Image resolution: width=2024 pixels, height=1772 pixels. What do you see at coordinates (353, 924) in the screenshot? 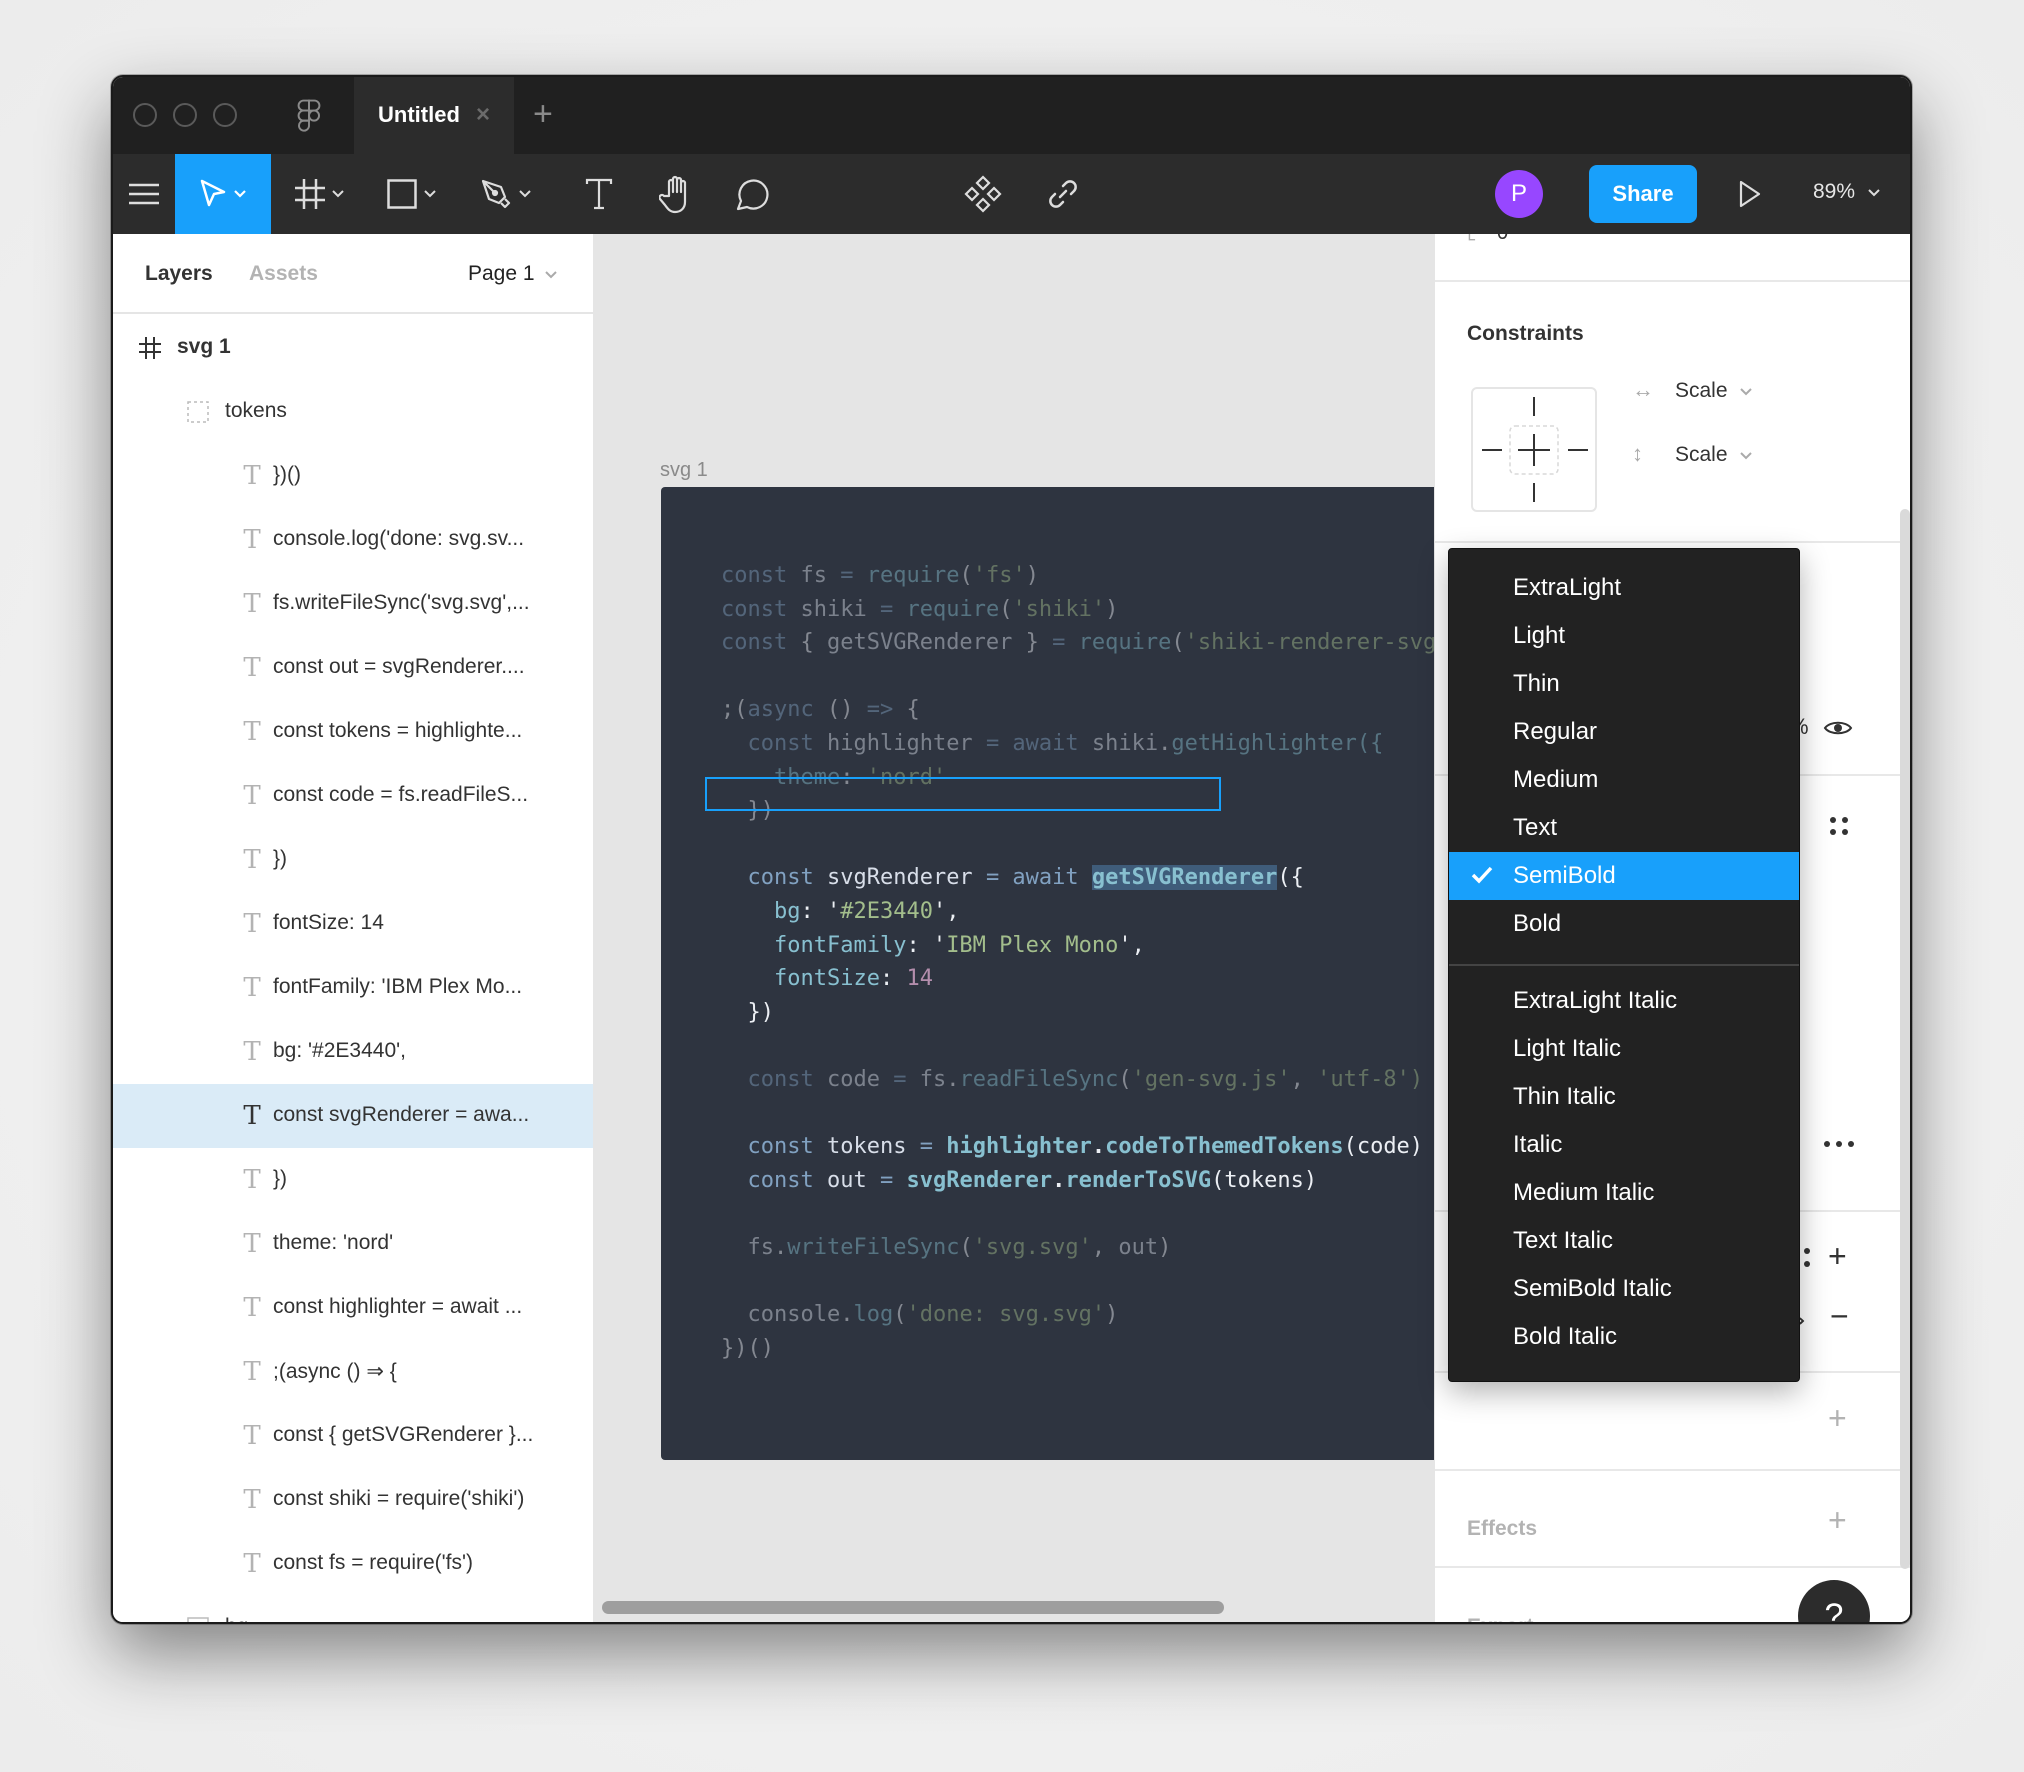
I see `layer-row: TfontSize: 14` at bounding box center [353, 924].